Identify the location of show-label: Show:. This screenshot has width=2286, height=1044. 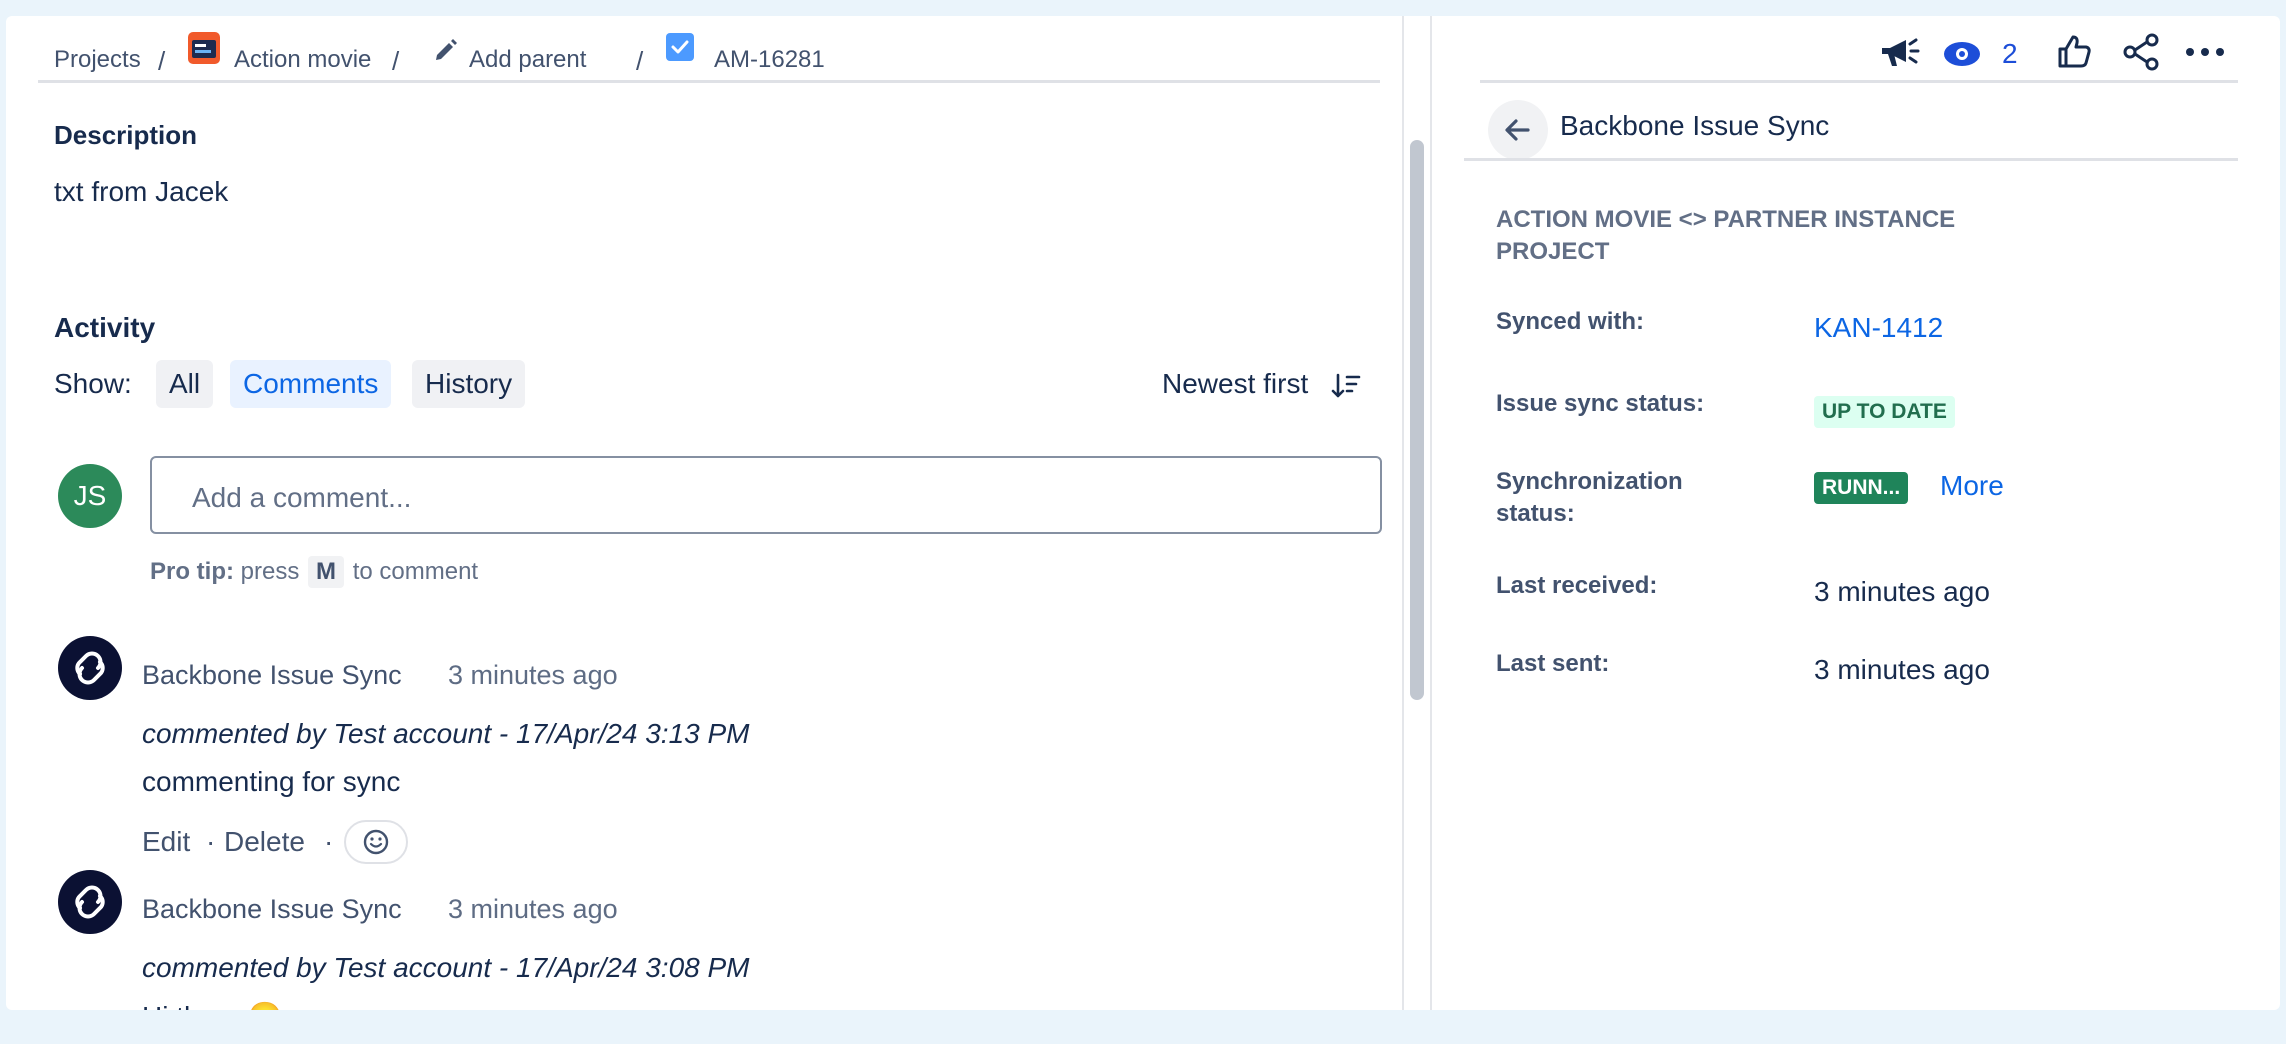
(93, 383).